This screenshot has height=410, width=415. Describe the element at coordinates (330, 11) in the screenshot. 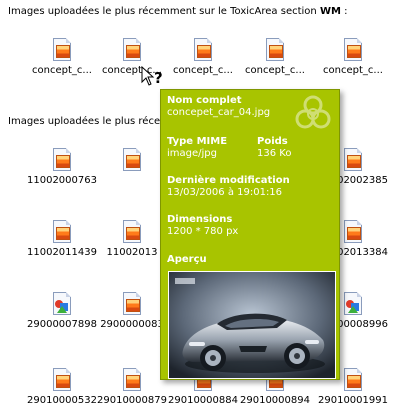

I see `section-name: WM` at that location.